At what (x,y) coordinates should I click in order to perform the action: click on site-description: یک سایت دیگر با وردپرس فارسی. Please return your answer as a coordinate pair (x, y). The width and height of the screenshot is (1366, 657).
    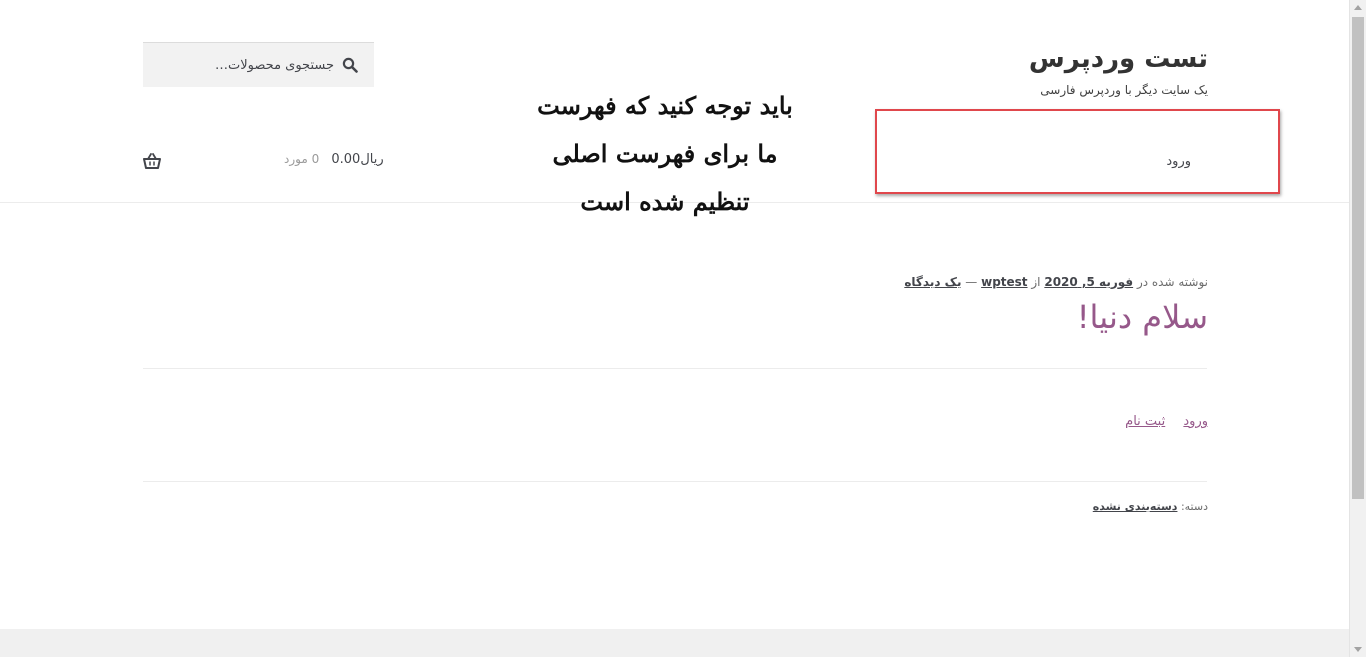
    Looking at the image, I should click on (1124, 90).